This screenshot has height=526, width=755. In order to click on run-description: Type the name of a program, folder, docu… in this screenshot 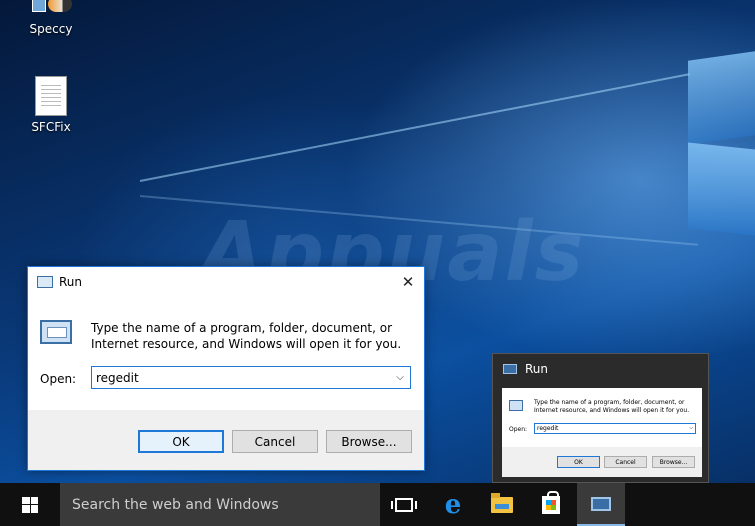, I will do `click(246, 336)`.